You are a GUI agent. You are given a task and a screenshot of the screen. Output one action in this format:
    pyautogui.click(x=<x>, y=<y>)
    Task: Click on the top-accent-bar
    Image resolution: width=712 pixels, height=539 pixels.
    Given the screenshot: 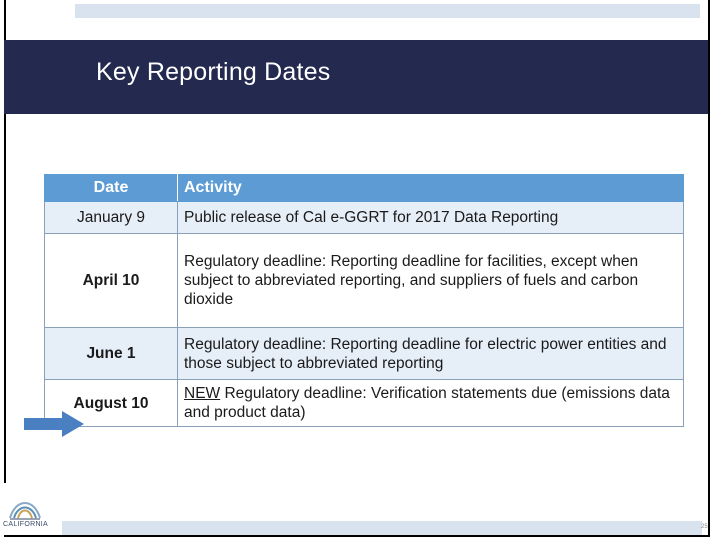 What is the action you would take?
    pyautogui.click(x=387, y=11)
    